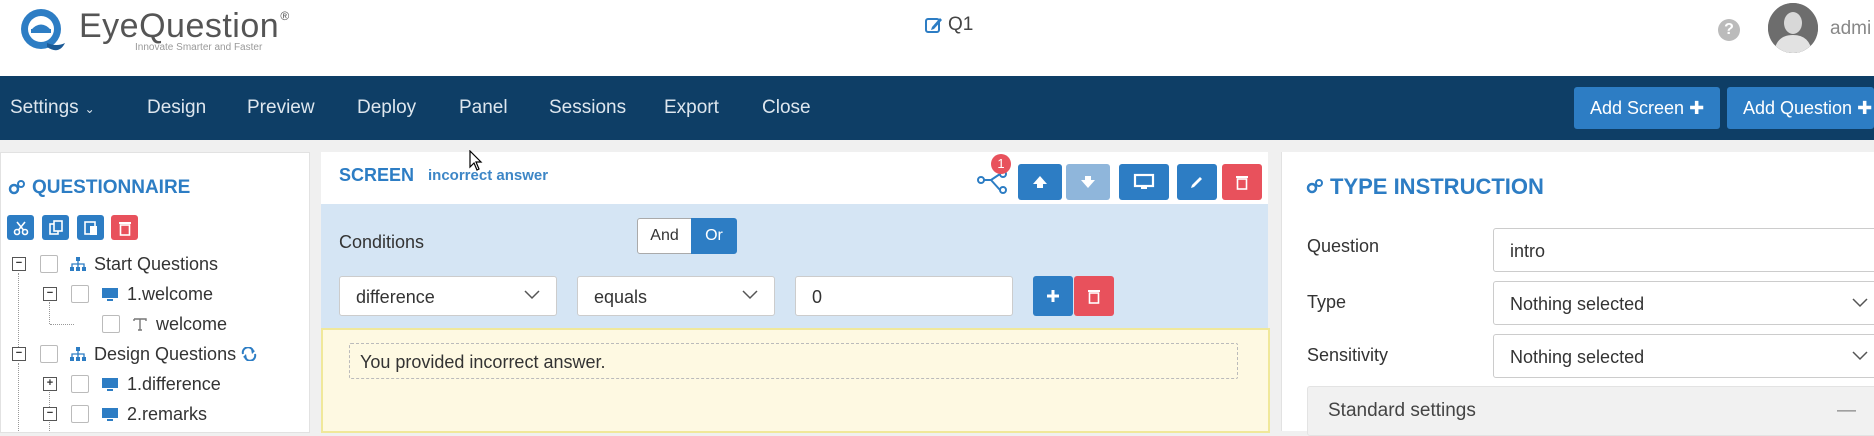  I want to click on help-icon: ?, so click(1729, 30).